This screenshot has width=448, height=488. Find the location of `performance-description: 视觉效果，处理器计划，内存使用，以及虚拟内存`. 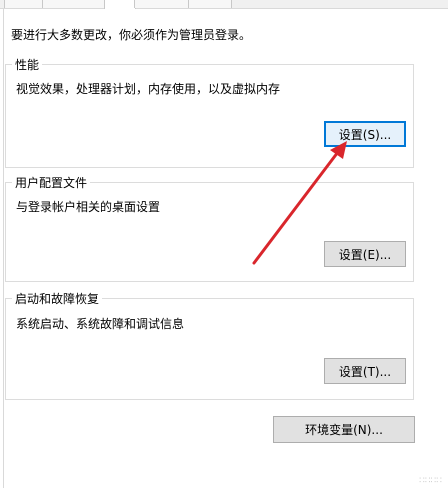

performance-description: 视觉效果，处理器计划，内存使用，以及虚拟内存 is located at coordinates (148, 89).